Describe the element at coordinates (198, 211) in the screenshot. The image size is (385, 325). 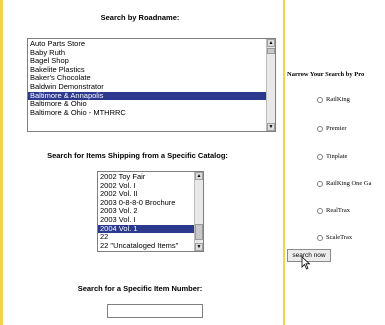
I see `catalog-scrollbar: ▲ ▼` at that location.